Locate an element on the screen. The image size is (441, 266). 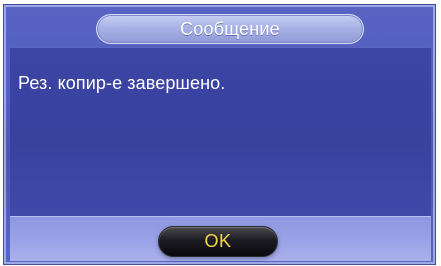
ok-button: OK is located at coordinates (218, 241).